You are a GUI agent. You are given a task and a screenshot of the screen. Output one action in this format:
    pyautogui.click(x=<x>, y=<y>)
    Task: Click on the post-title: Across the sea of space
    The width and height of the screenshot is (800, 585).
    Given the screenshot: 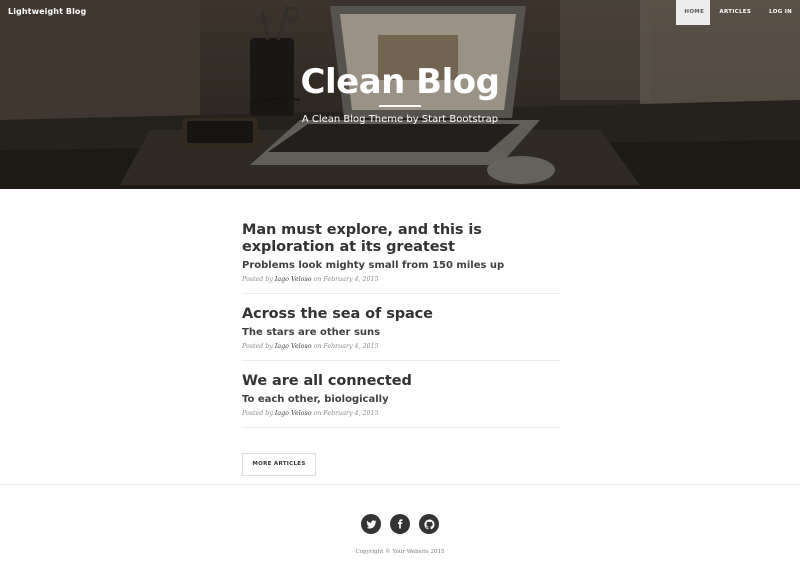 What is the action you would take?
    pyautogui.click(x=401, y=314)
    